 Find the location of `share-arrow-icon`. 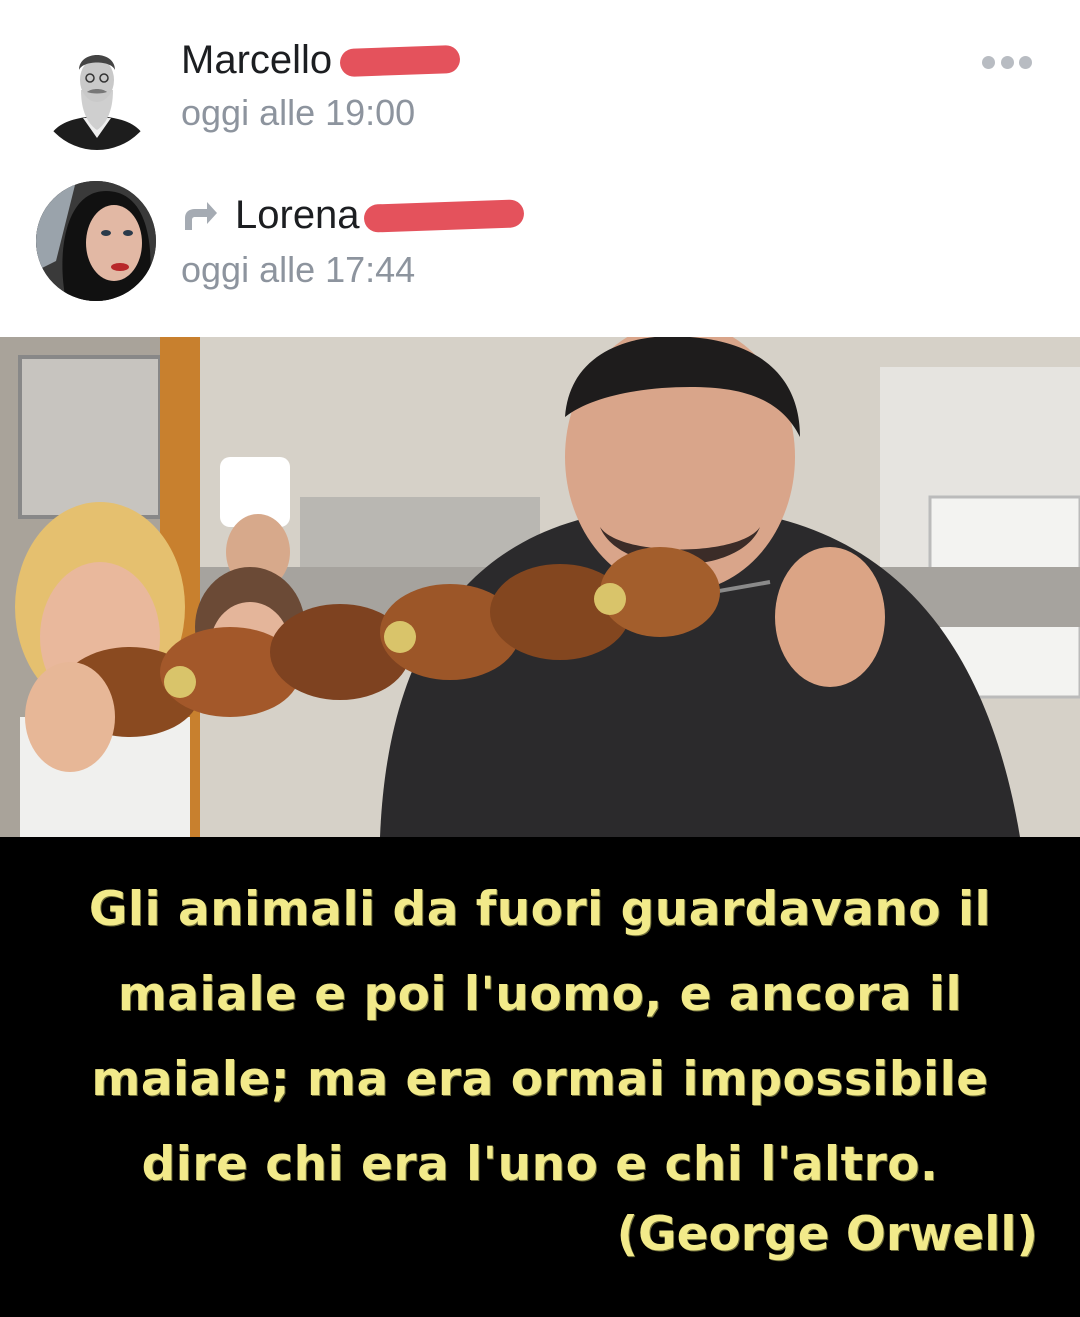

share-arrow-icon is located at coordinates (200, 216).